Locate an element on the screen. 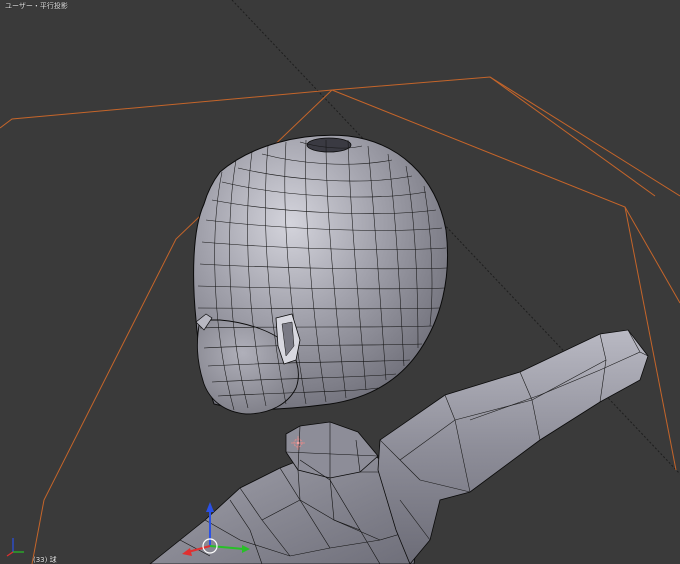 The image size is (680, 564). mini-axes-icon is located at coordinates (15, 547).